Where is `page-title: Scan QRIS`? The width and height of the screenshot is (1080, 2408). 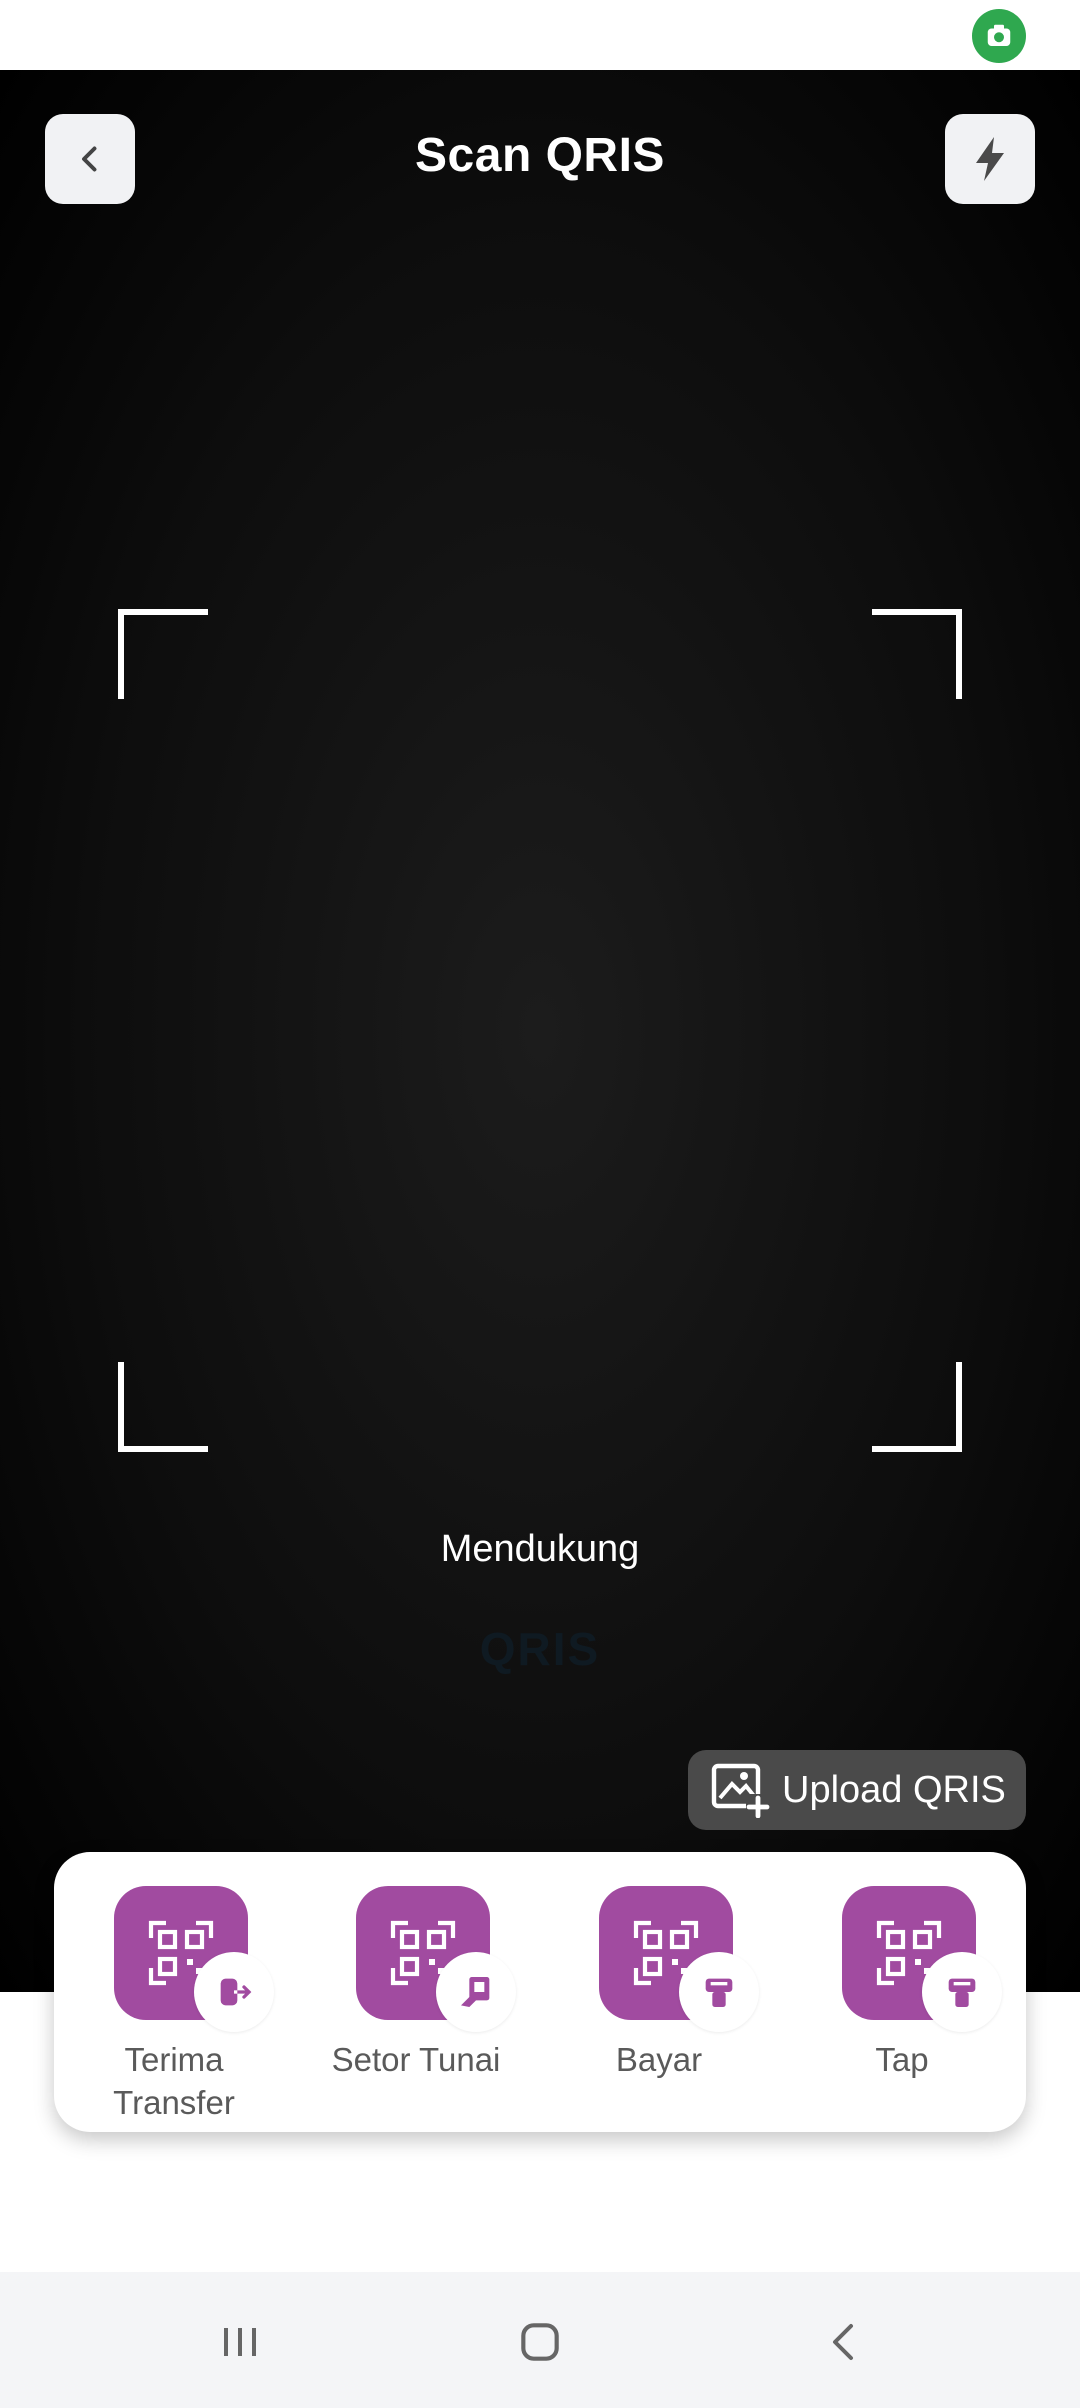
page-title: Scan QRIS is located at coordinates (540, 155).